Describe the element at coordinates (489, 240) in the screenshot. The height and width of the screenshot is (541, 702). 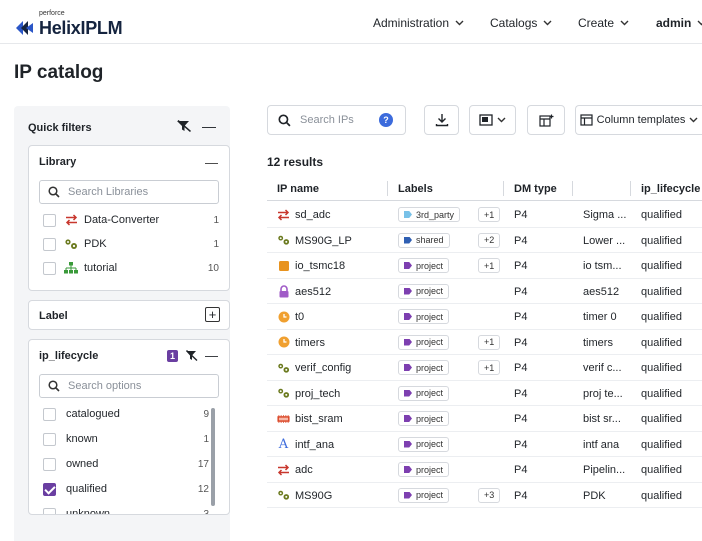
I see `more-labels-badge: +2` at that location.